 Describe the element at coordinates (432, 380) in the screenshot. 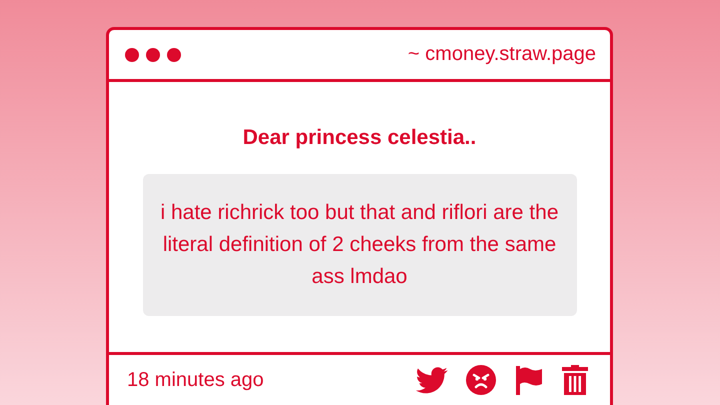

I see `bird-icon` at that location.